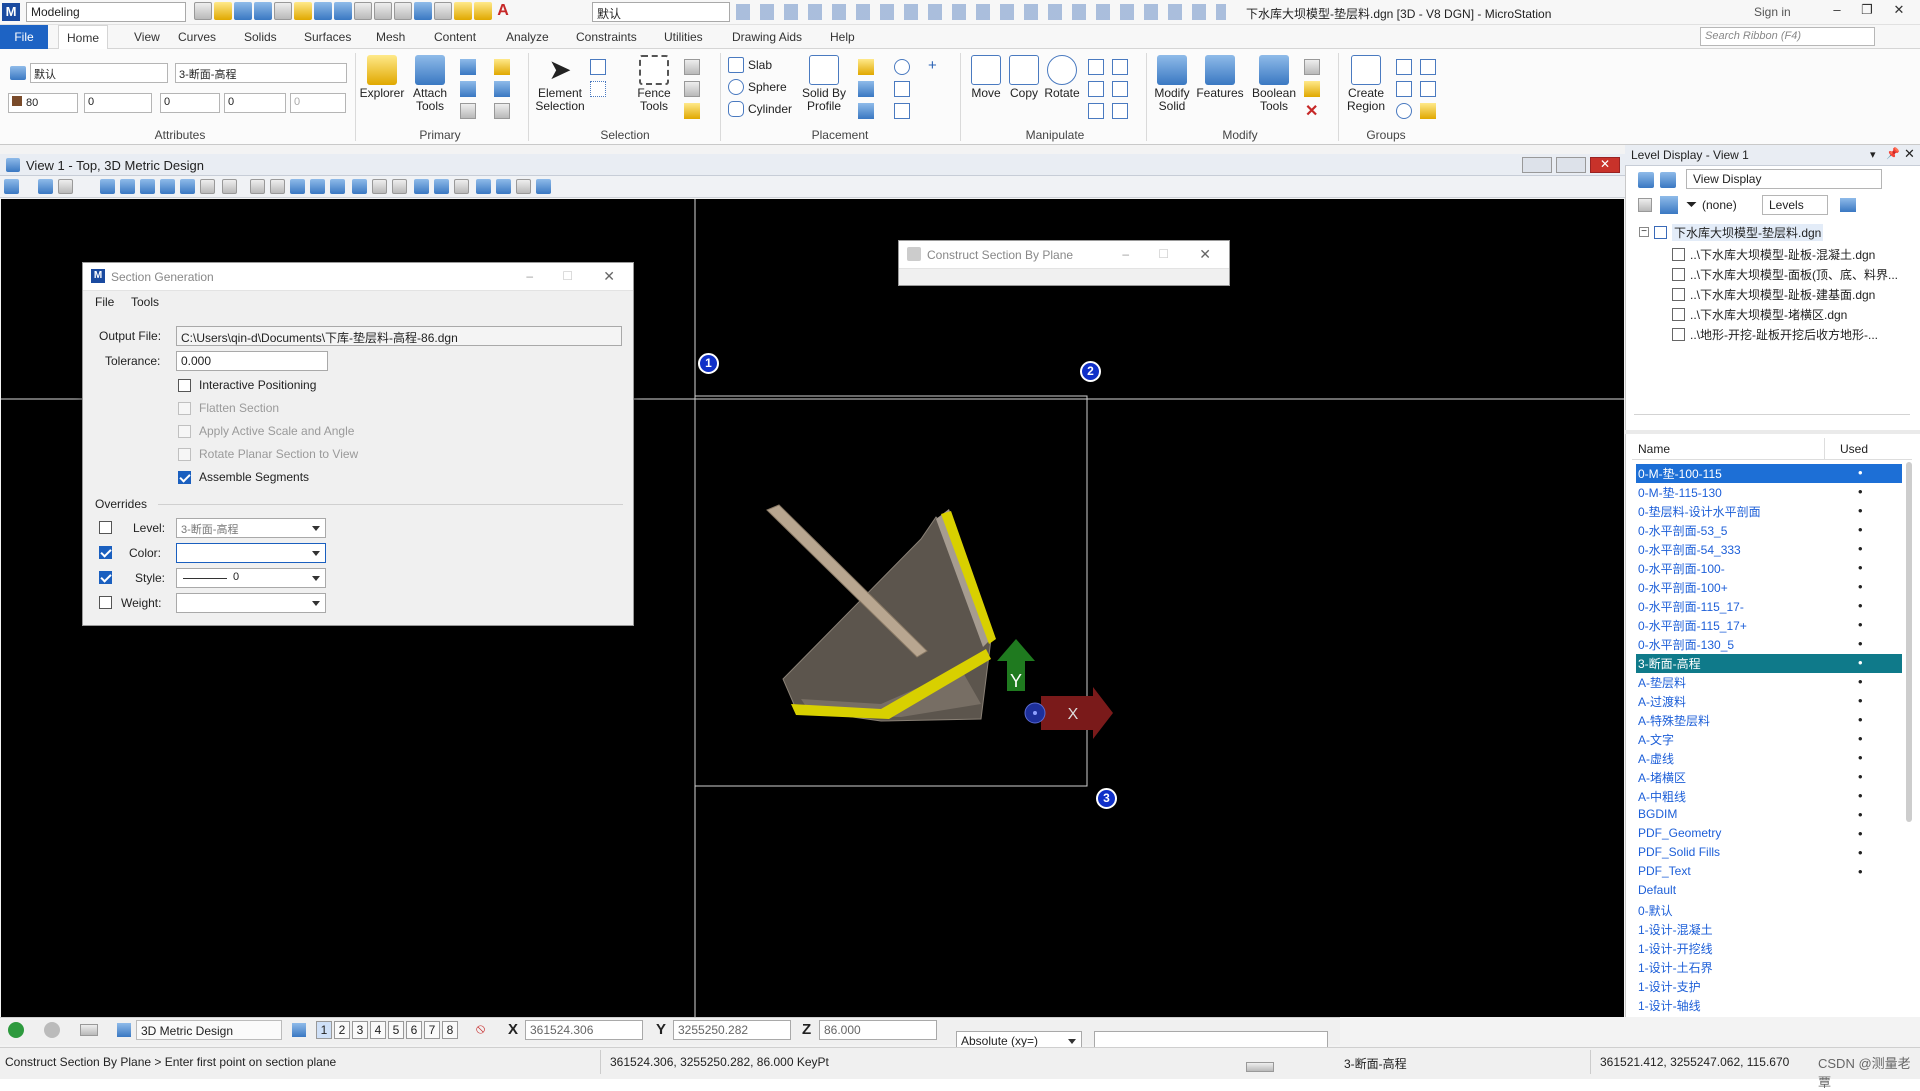 This screenshot has width=1920, height=1091. Describe the element at coordinates (443, 11) in the screenshot. I see `search-icon` at that location.